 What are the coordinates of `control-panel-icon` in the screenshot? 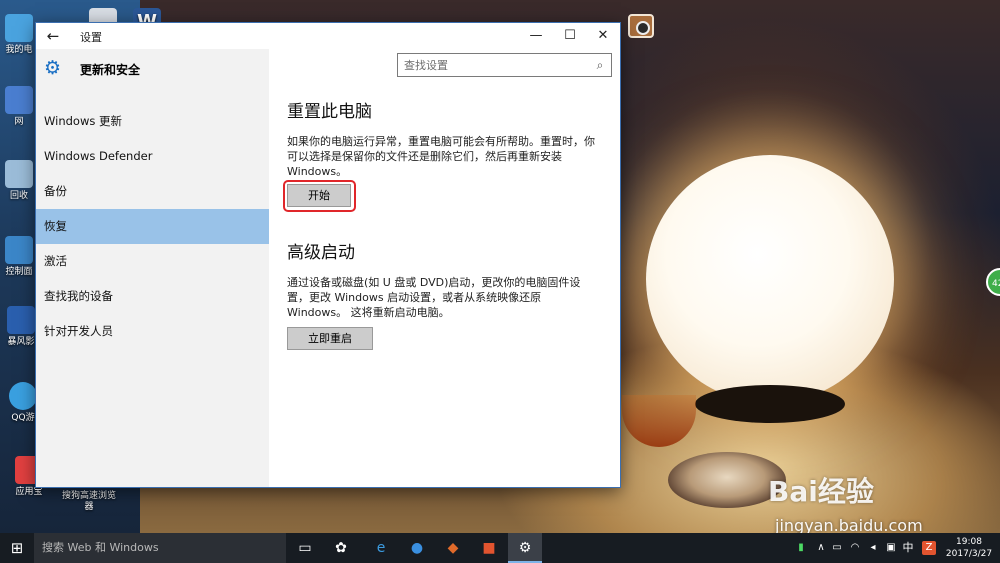 It's located at (19, 250).